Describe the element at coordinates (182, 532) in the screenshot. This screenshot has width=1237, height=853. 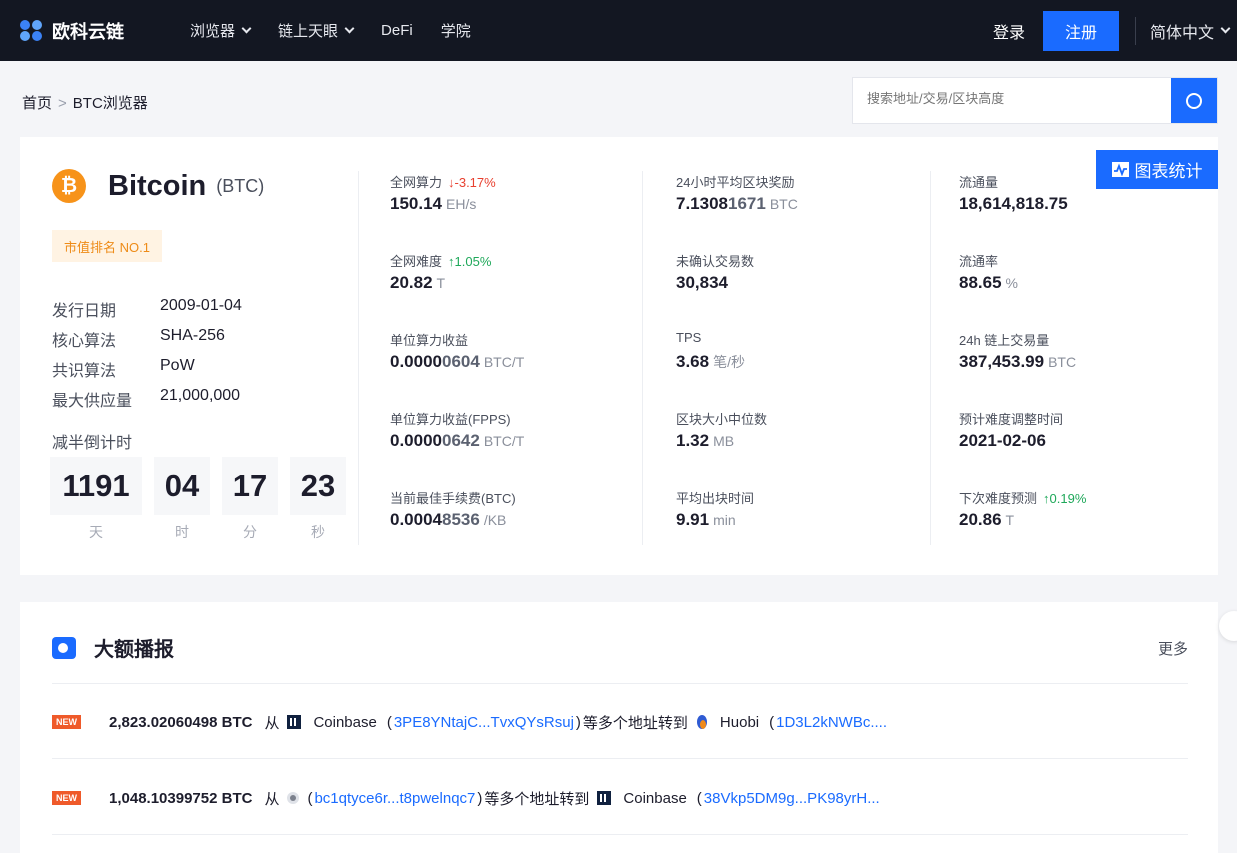
I see `unit-hour: 时` at that location.